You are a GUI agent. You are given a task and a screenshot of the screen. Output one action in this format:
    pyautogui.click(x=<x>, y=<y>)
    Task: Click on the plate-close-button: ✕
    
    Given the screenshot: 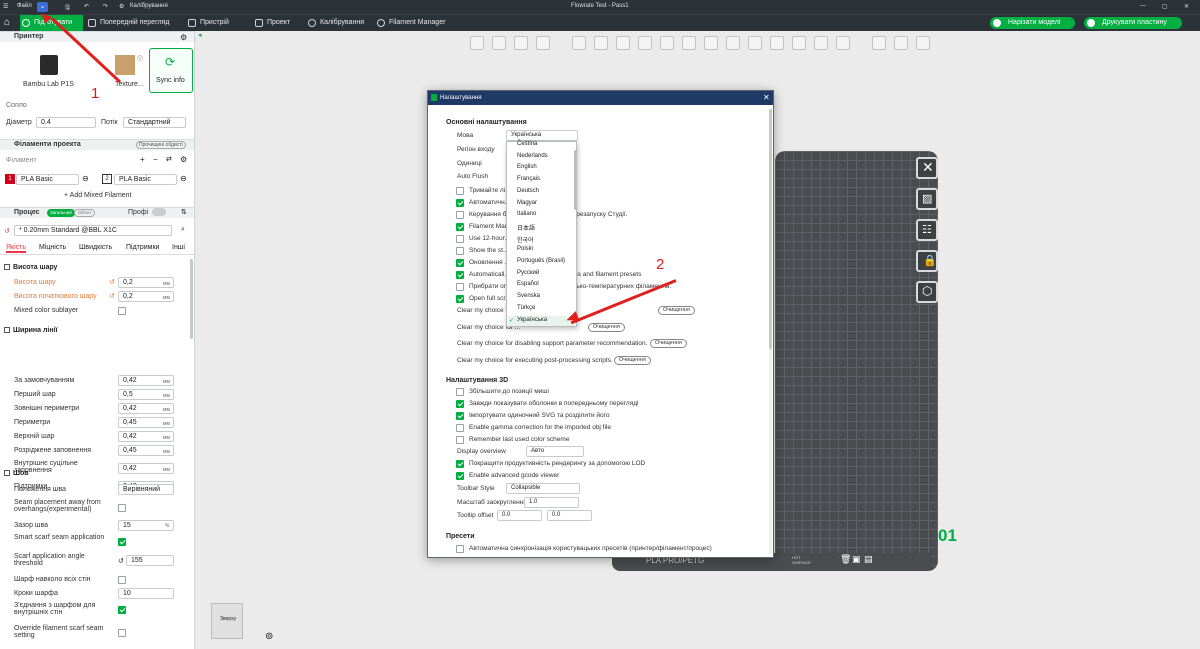 What is the action you would take?
    pyautogui.click(x=927, y=168)
    